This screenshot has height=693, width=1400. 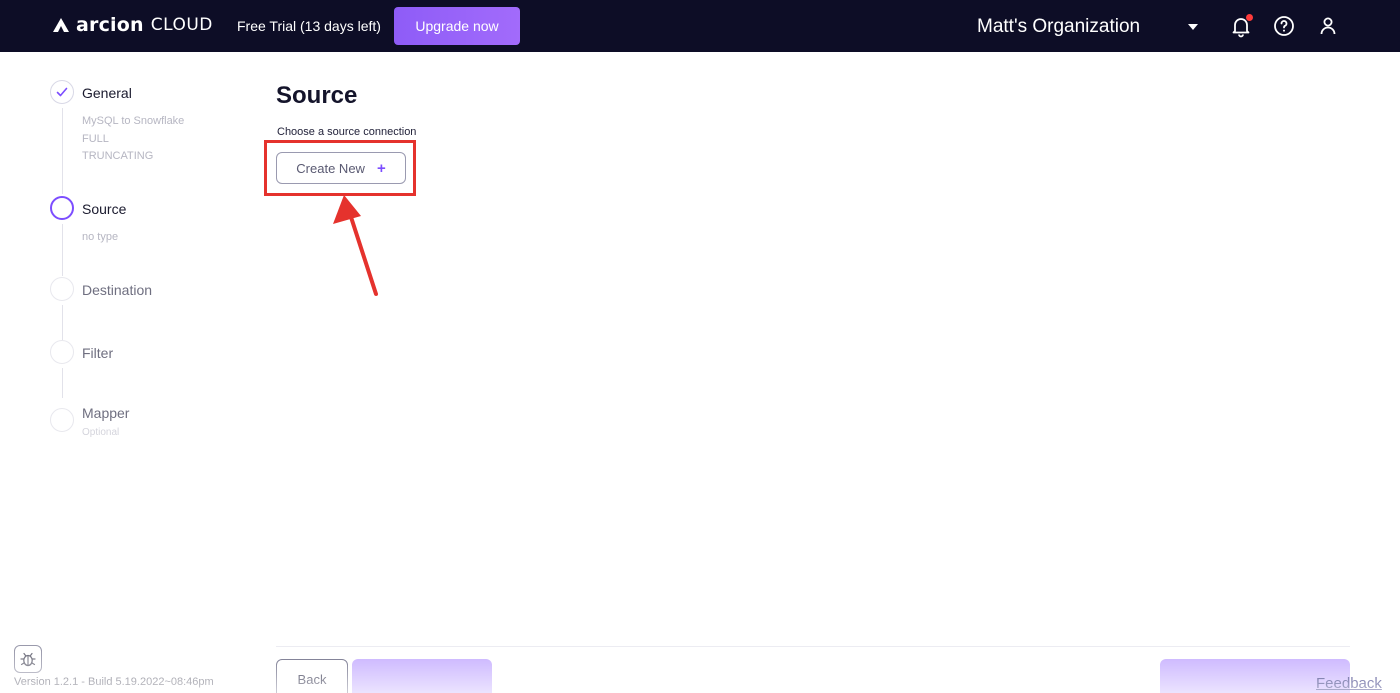 What do you see at coordinates (133, 121) in the screenshot?
I see `step-general-detail: MySQL to Snowflake` at bounding box center [133, 121].